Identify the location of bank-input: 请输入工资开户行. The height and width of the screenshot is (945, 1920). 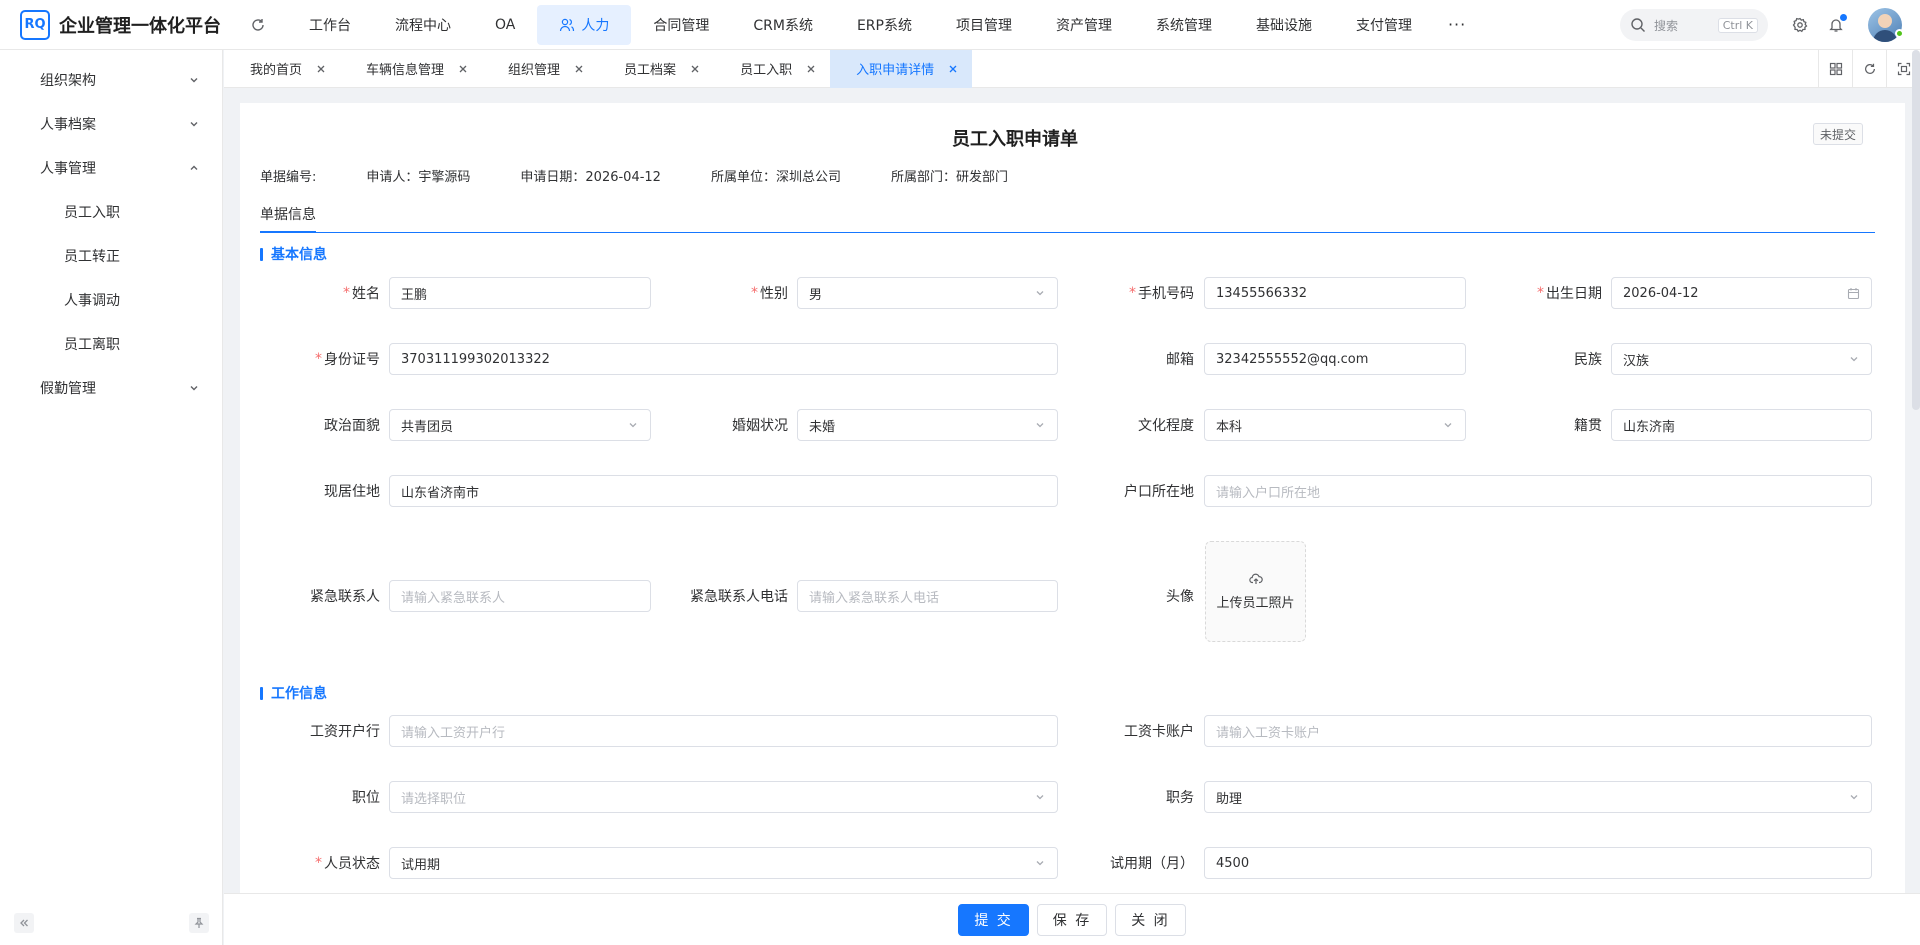
(723, 731).